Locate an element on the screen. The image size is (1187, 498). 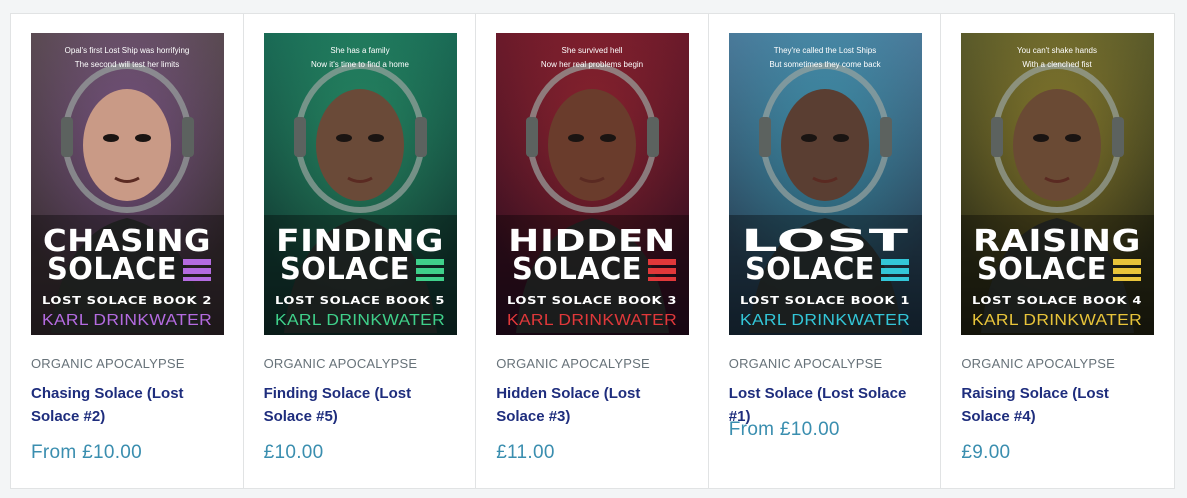
cover-series-label: LOST SOLACE BOOK 3 is located at coordinates (592, 300).